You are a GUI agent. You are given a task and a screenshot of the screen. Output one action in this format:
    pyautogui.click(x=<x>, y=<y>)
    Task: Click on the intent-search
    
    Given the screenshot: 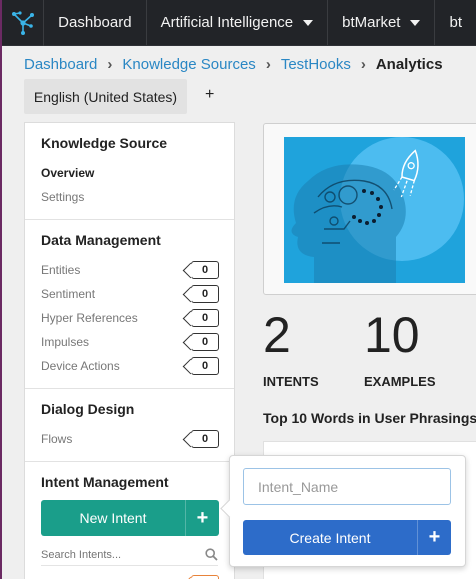 What is the action you would take?
    pyautogui.click(x=129, y=557)
    